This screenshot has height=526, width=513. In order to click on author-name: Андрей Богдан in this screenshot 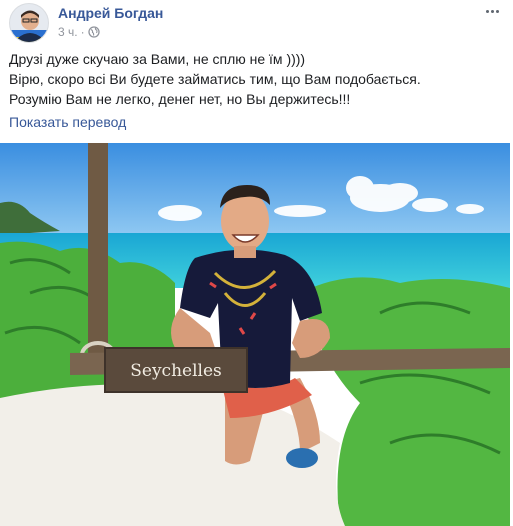, I will do `click(110, 13)`.